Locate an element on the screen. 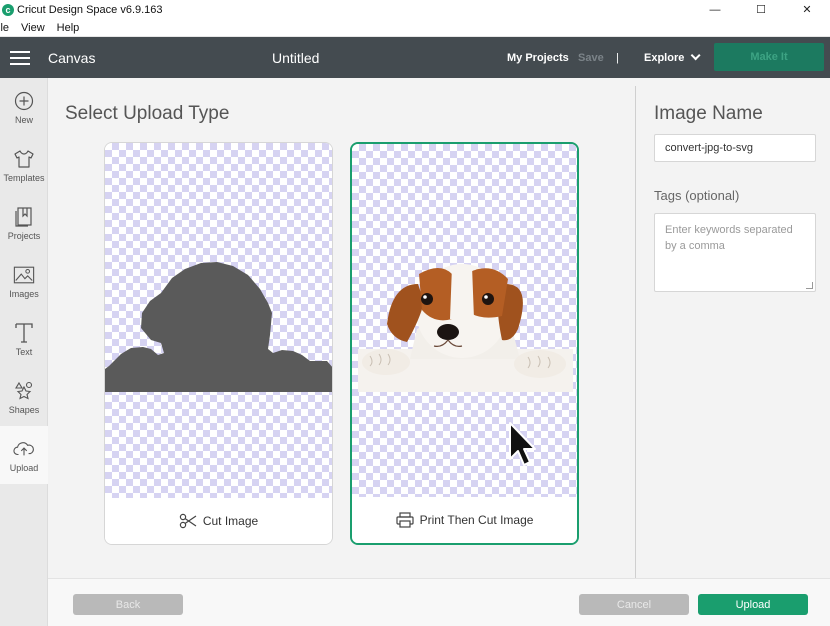  print-then-cut-label: Print Then Cut Image is located at coordinates (476, 520).